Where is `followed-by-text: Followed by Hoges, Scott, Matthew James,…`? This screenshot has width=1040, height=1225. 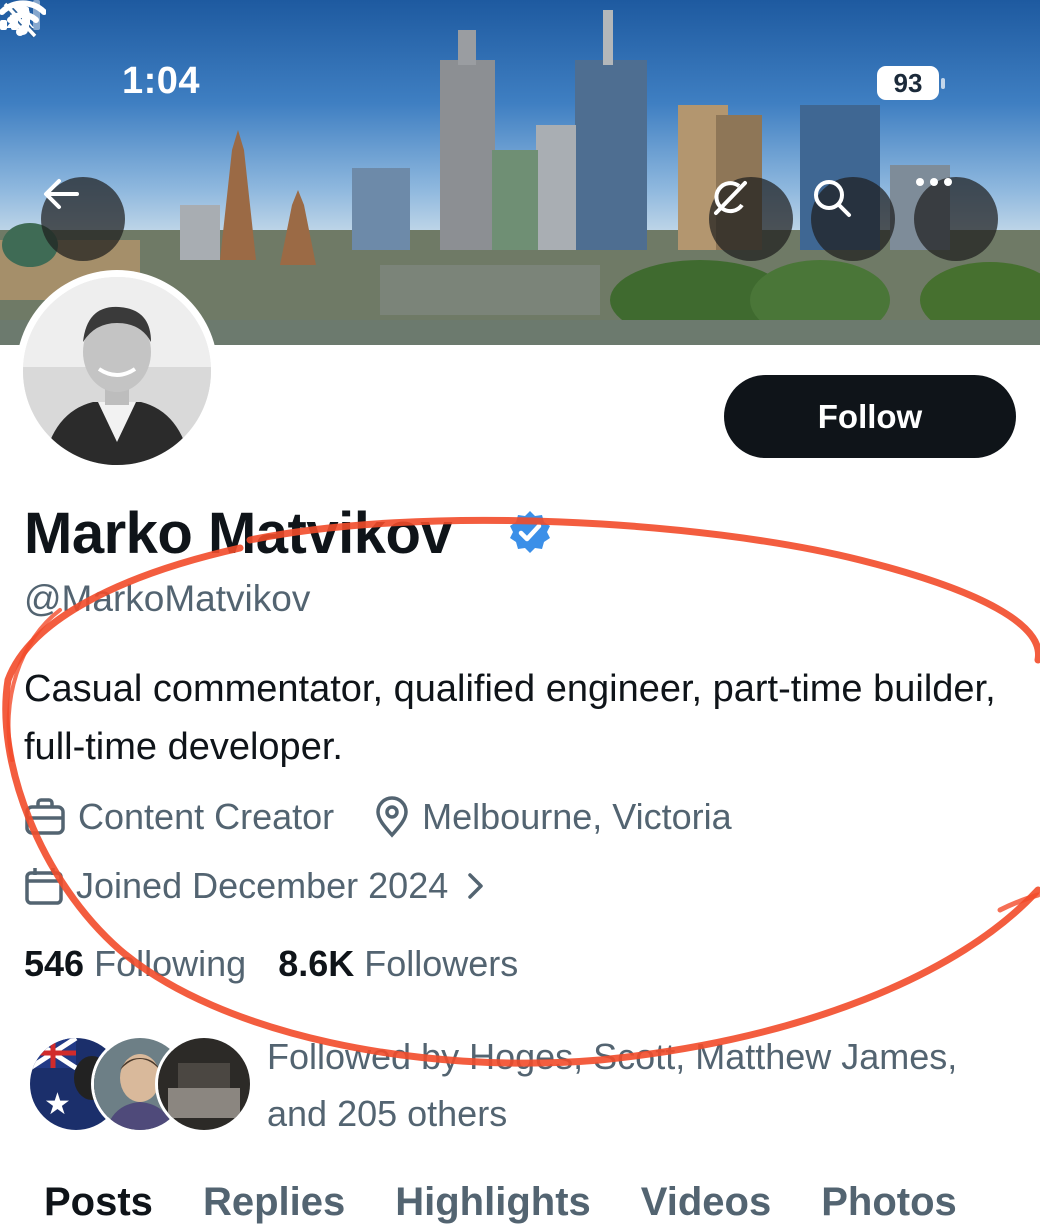 followed-by-text: Followed by Hoges, Scott, Matthew James,… is located at coordinates (647, 1085).